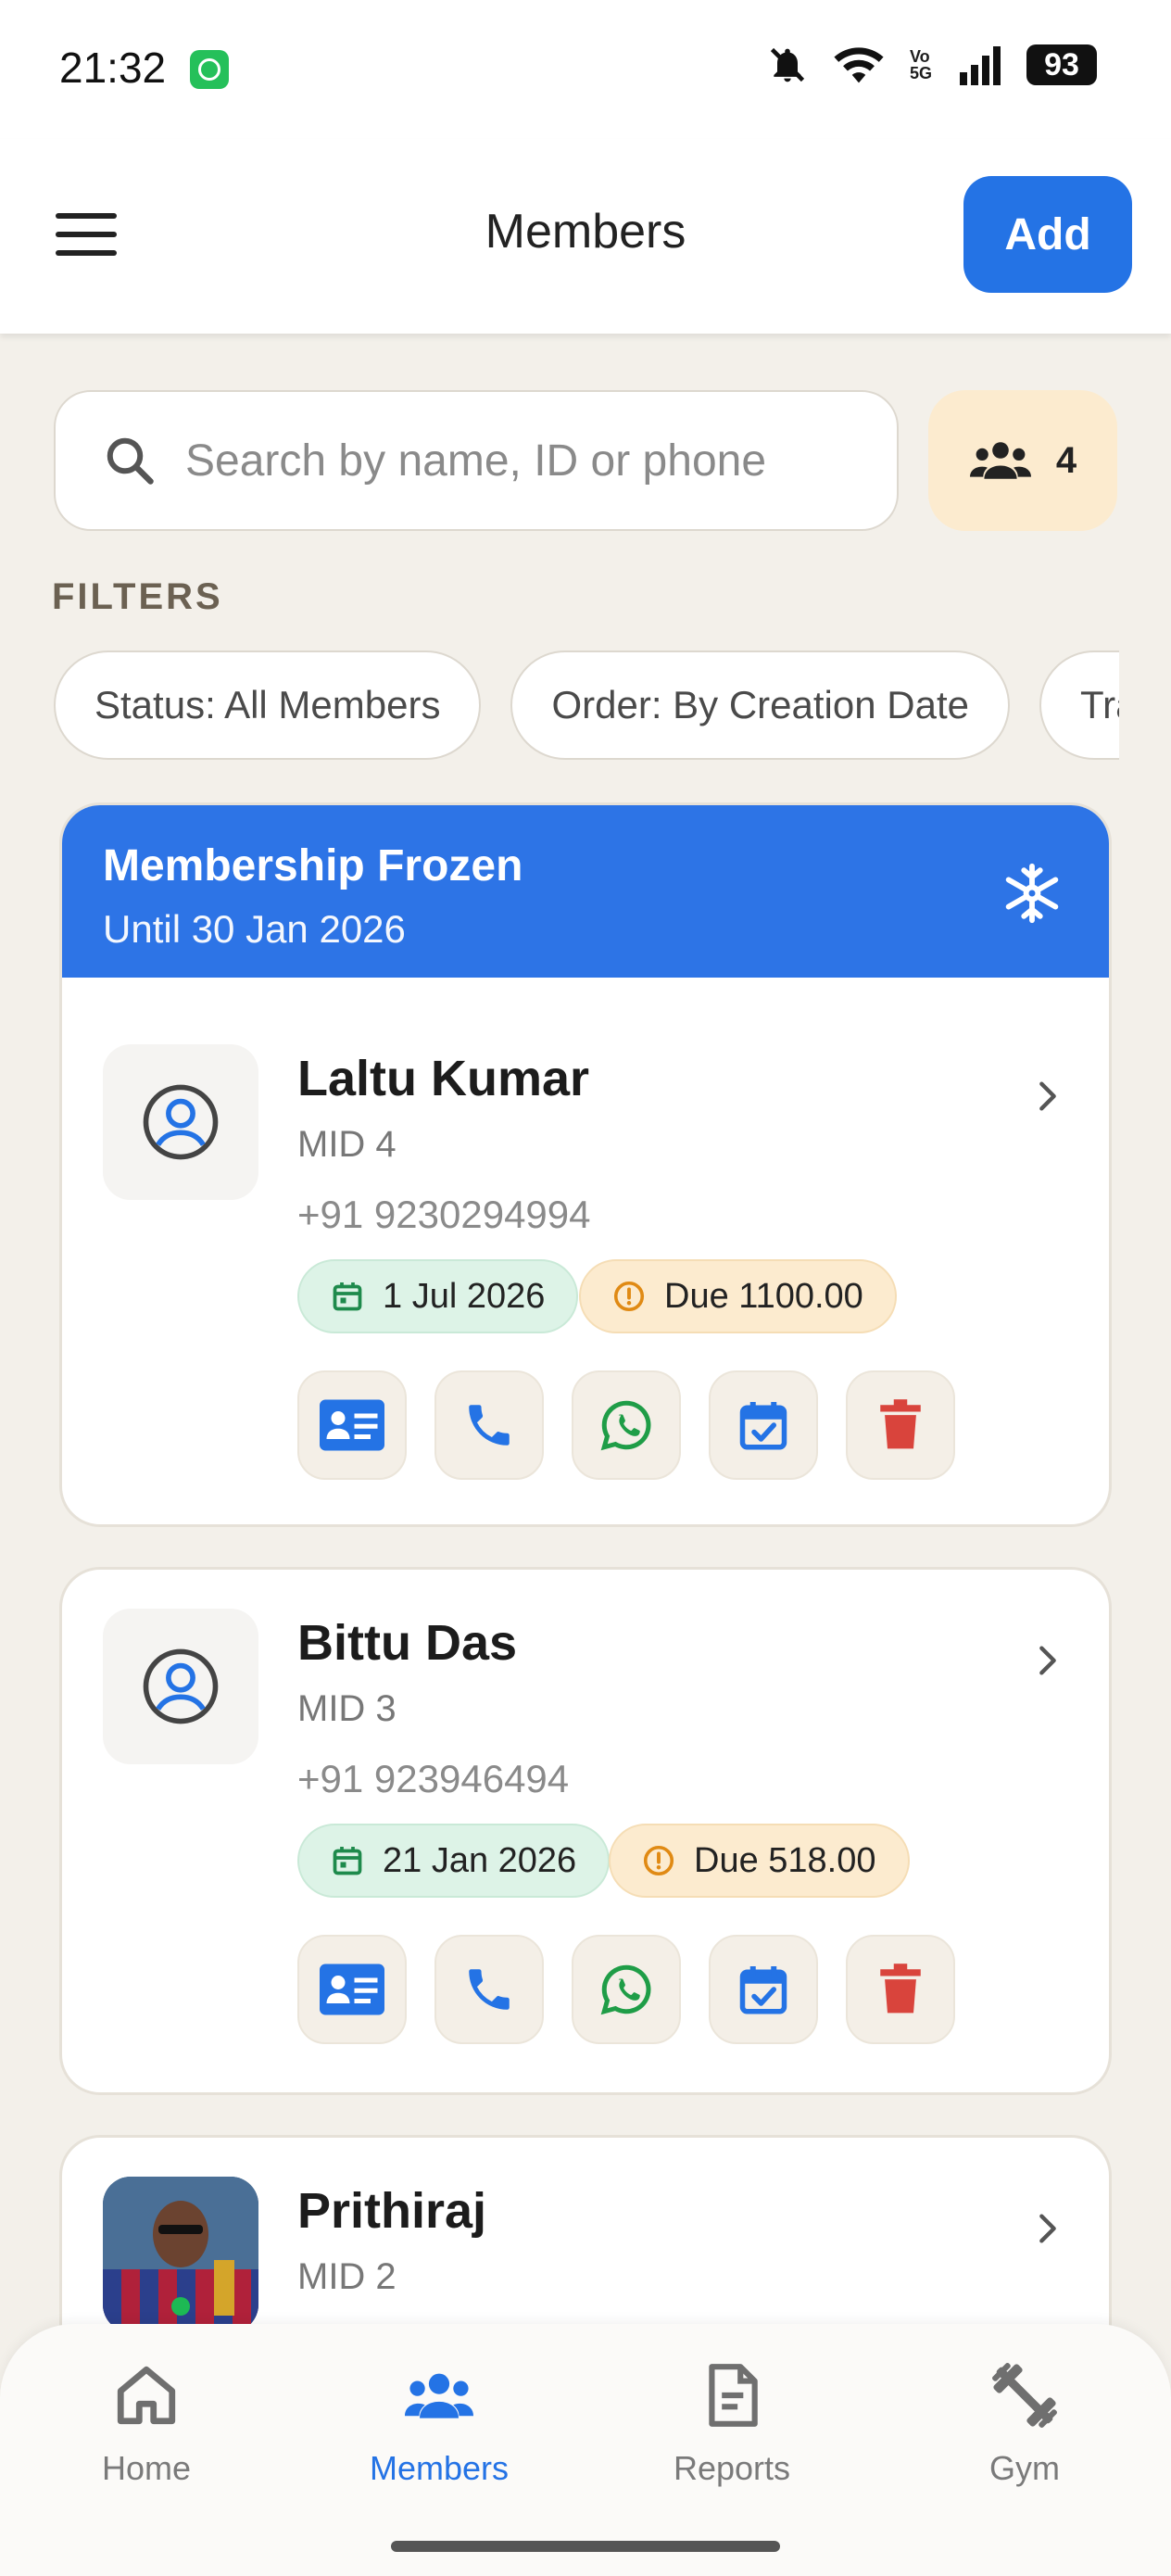 This screenshot has width=1171, height=2576. What do you see at coordinates (347, 2276) in the screenshot?
I see `member-id: MID 2` at bounding box center [347, 2276].